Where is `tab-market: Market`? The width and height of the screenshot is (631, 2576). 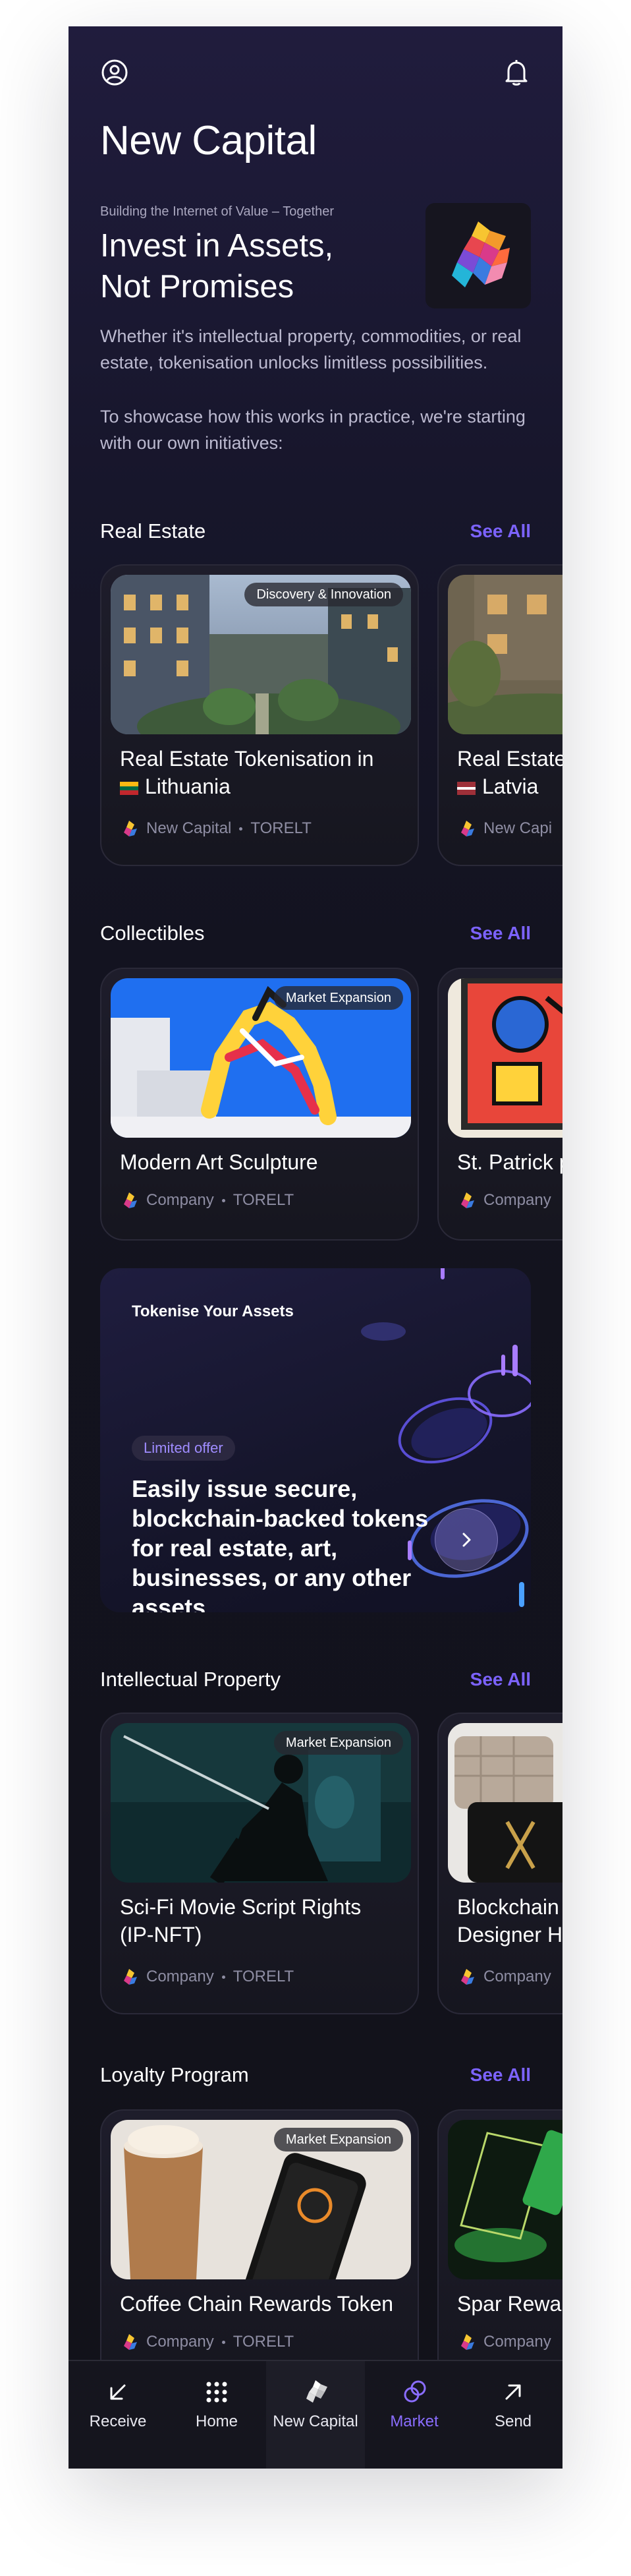 tab-market: Market is located at coordinates (414, 2415).